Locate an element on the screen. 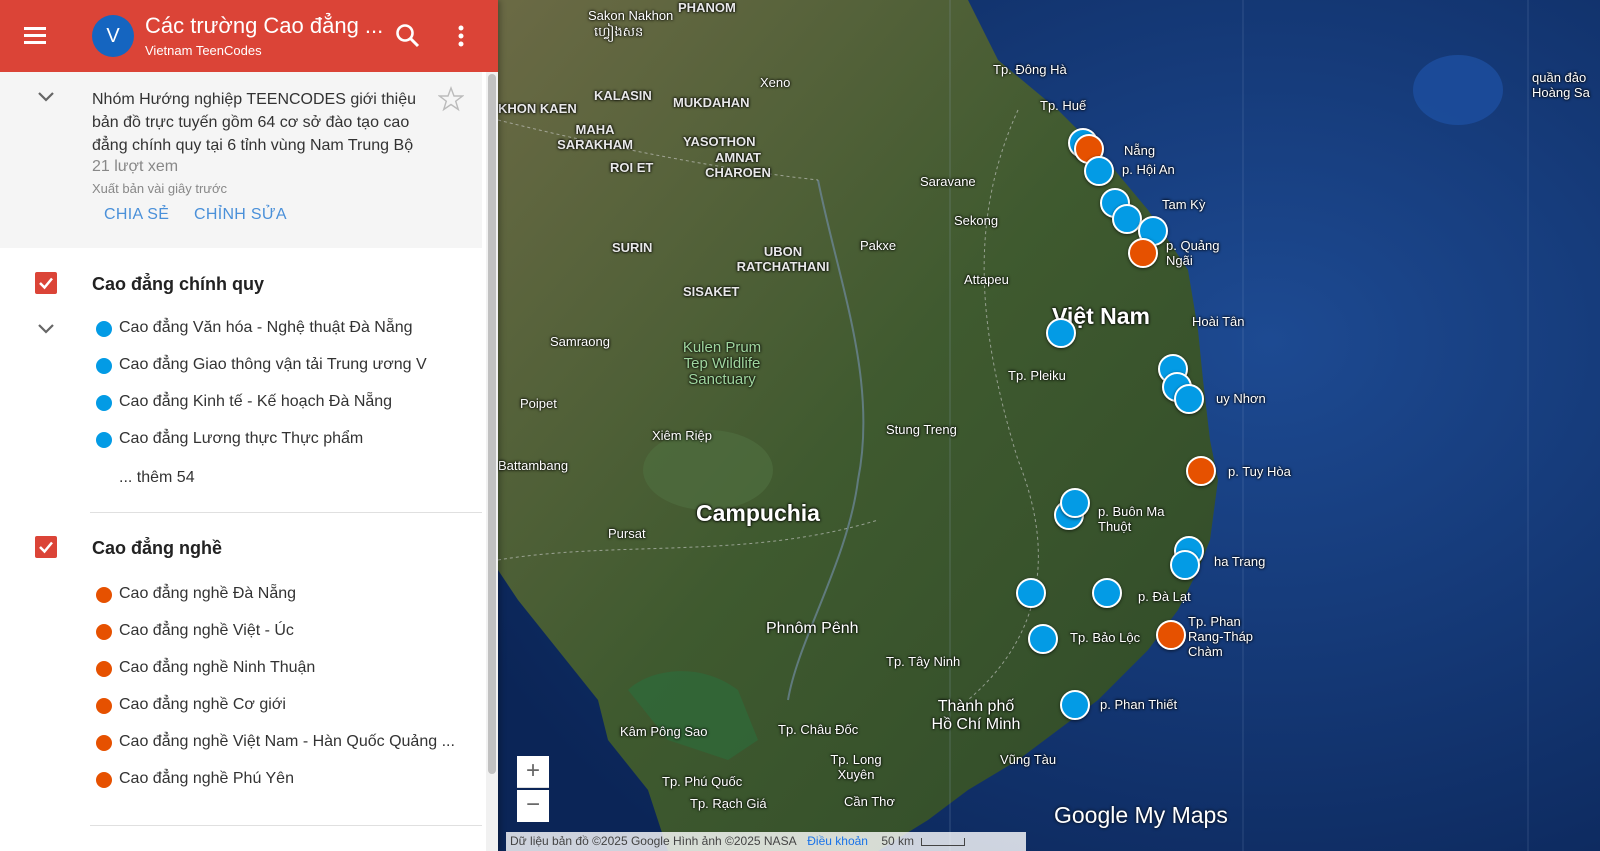 This screenshot has width=1600, height=851. list-item-label: Cao đẳng Văn hóa - Nghệ thuật Đà Nẵng is located at coordinates (266, 327).